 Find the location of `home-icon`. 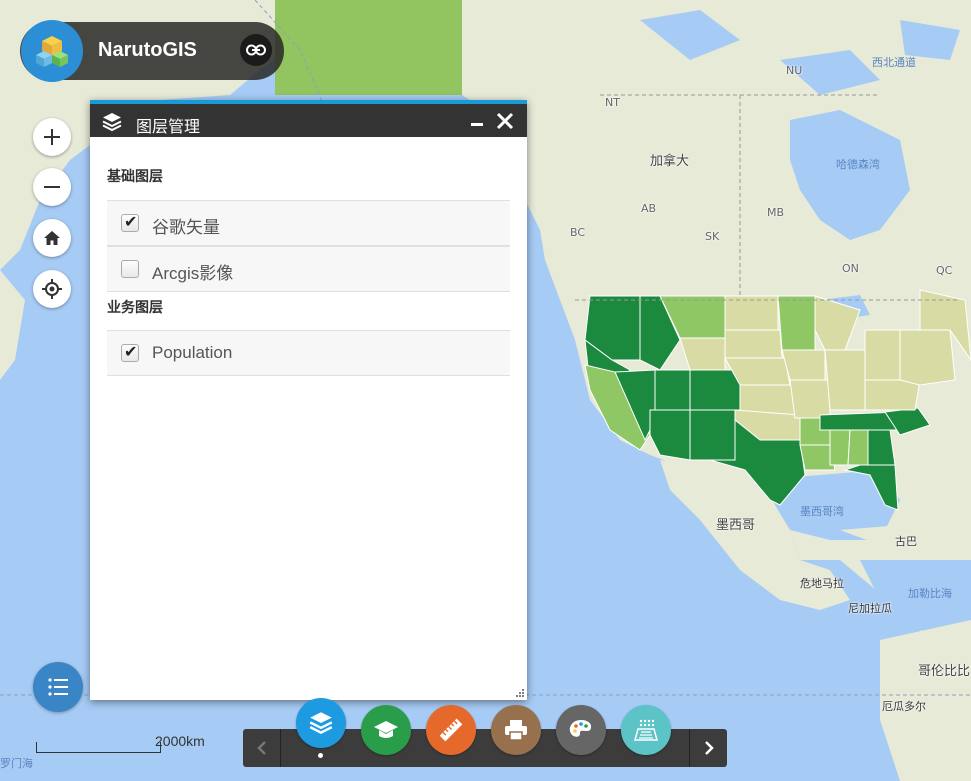

home-icon is located at coordinates (52, 238).